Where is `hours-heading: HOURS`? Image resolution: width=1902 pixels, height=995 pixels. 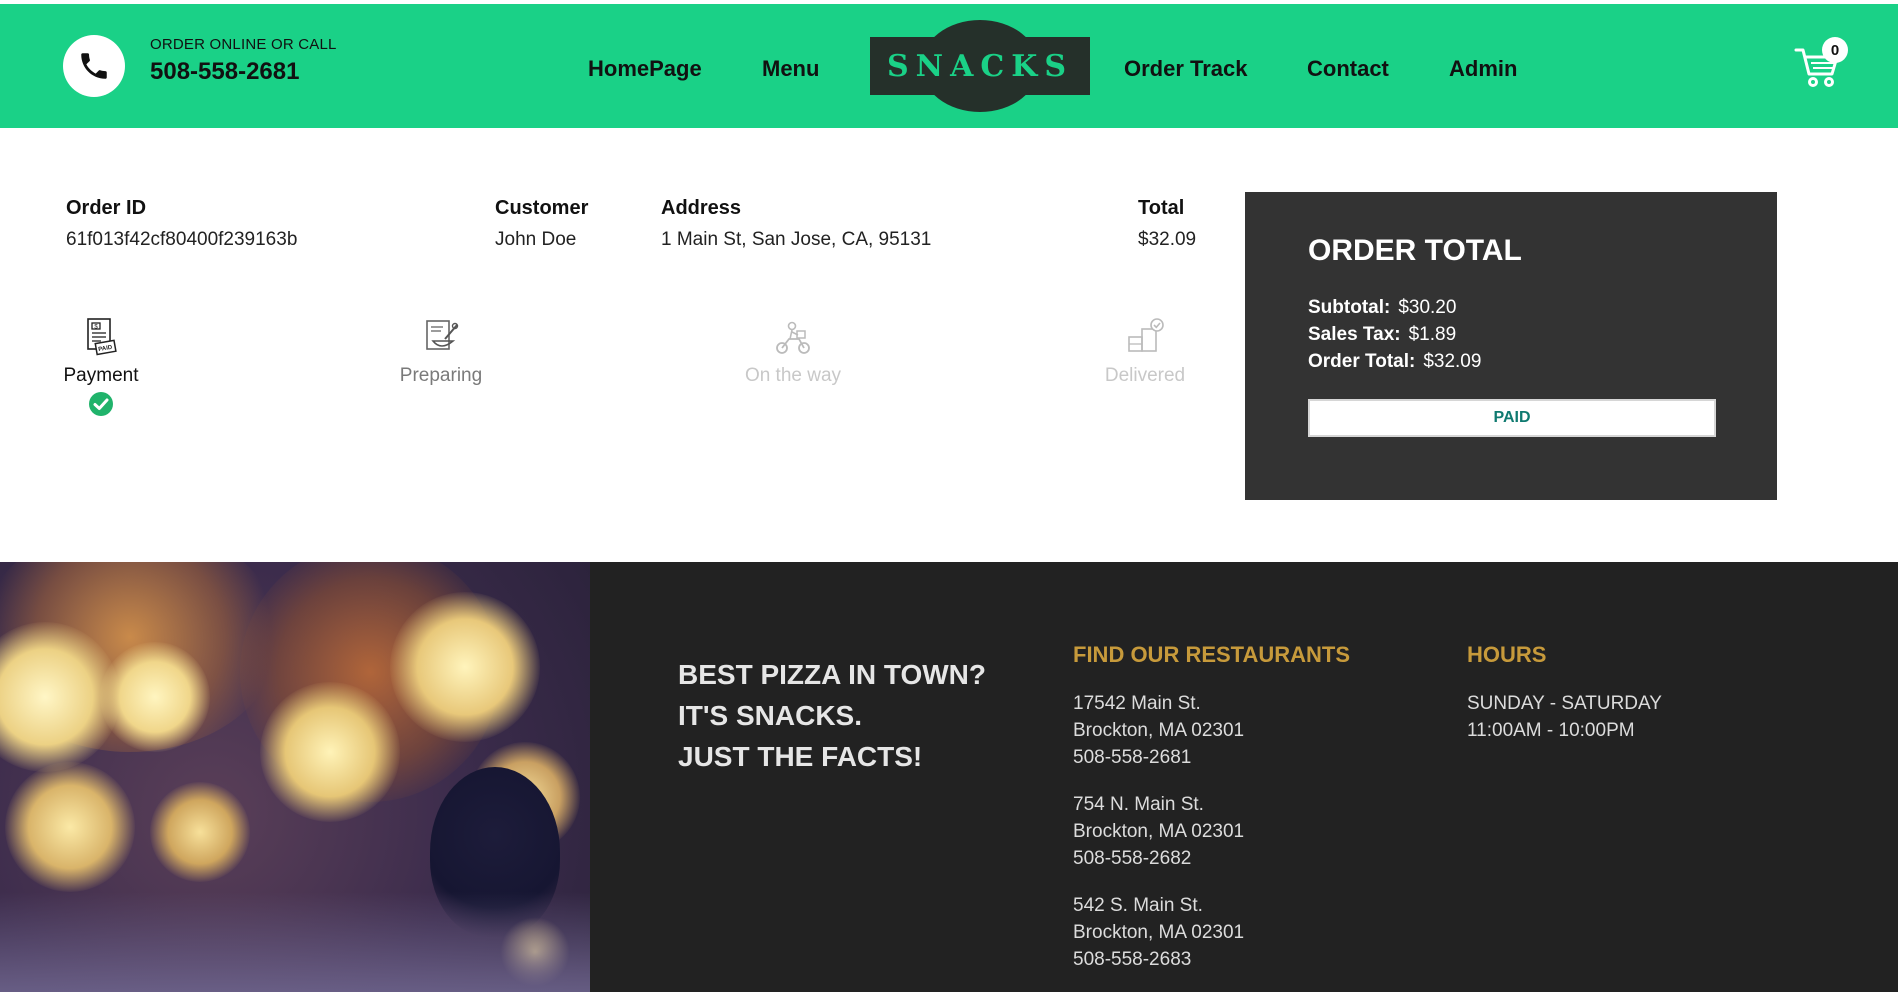 hours-heading: HOURS is located at coordinates (1507, 654).